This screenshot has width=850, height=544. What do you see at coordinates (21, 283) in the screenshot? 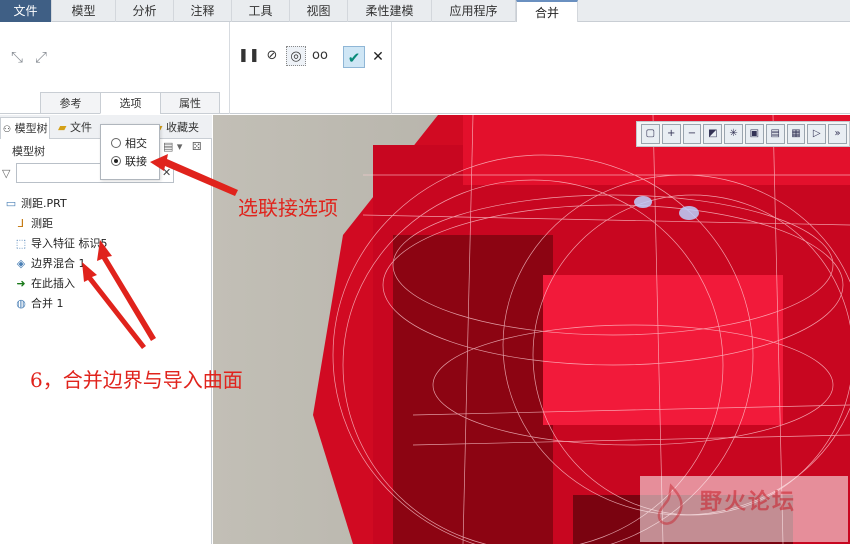
I see `insert-here-arrow-icon: ➜` at bounding box center [21, 283].